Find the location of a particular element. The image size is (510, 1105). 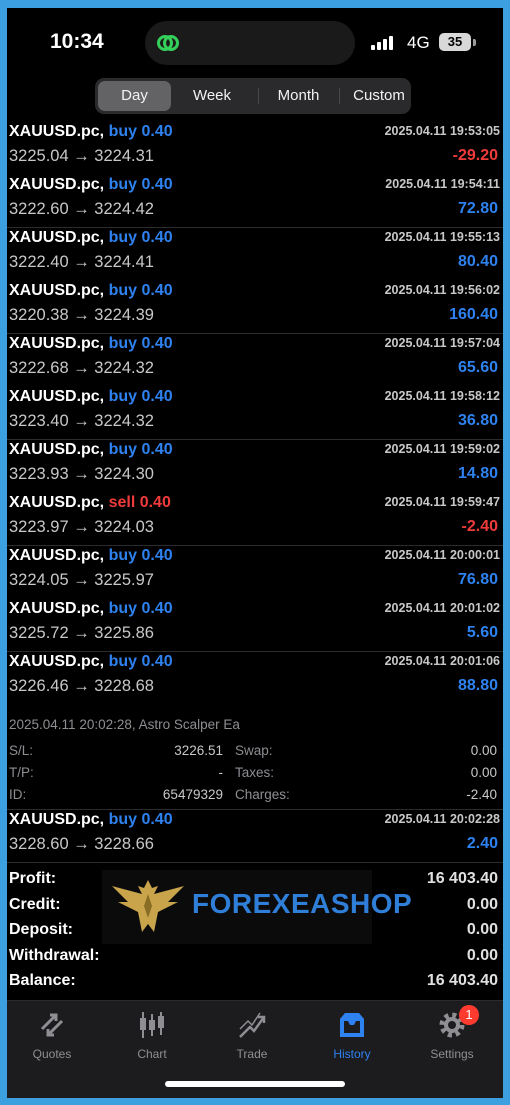

trade-datetime: 2025.04.11 20:01:02 is located at coordinates (442, 607).